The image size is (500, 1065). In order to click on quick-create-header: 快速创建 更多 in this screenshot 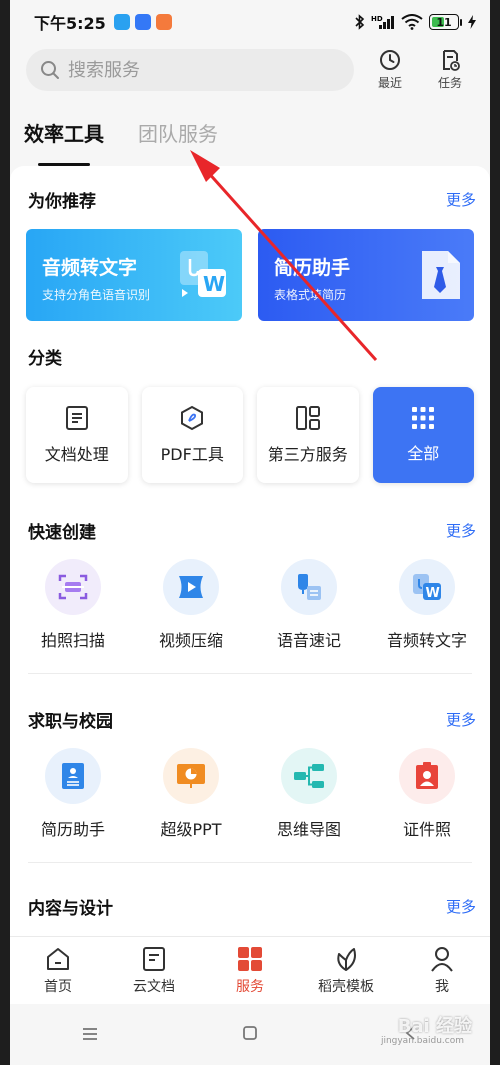, I will do `click(250, 530)`.